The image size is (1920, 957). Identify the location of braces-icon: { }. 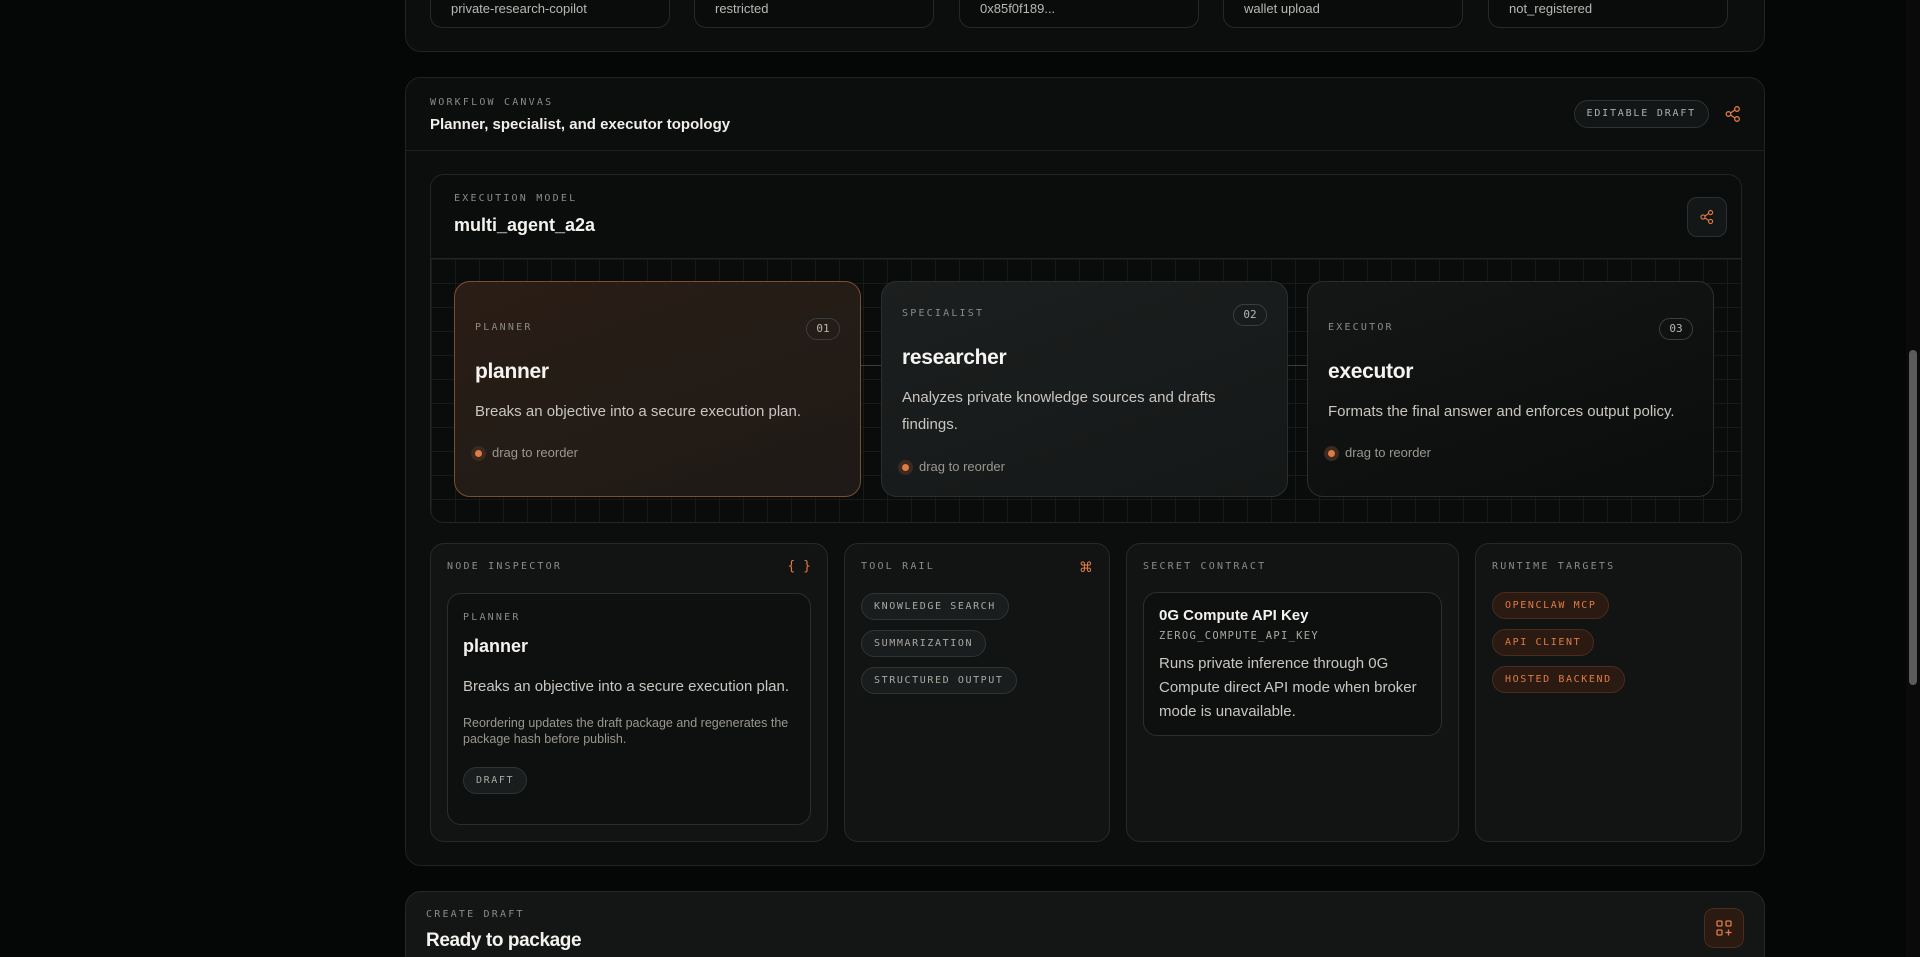
(799, 566).